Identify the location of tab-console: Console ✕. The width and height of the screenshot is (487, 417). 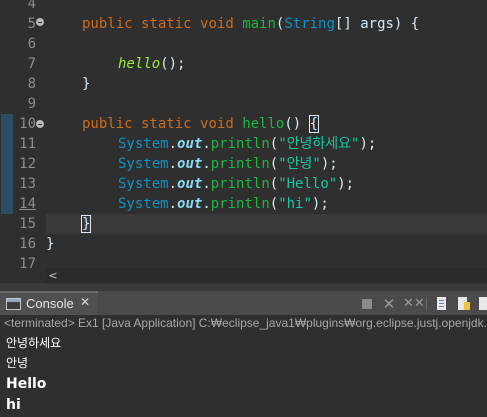
(49, 303).